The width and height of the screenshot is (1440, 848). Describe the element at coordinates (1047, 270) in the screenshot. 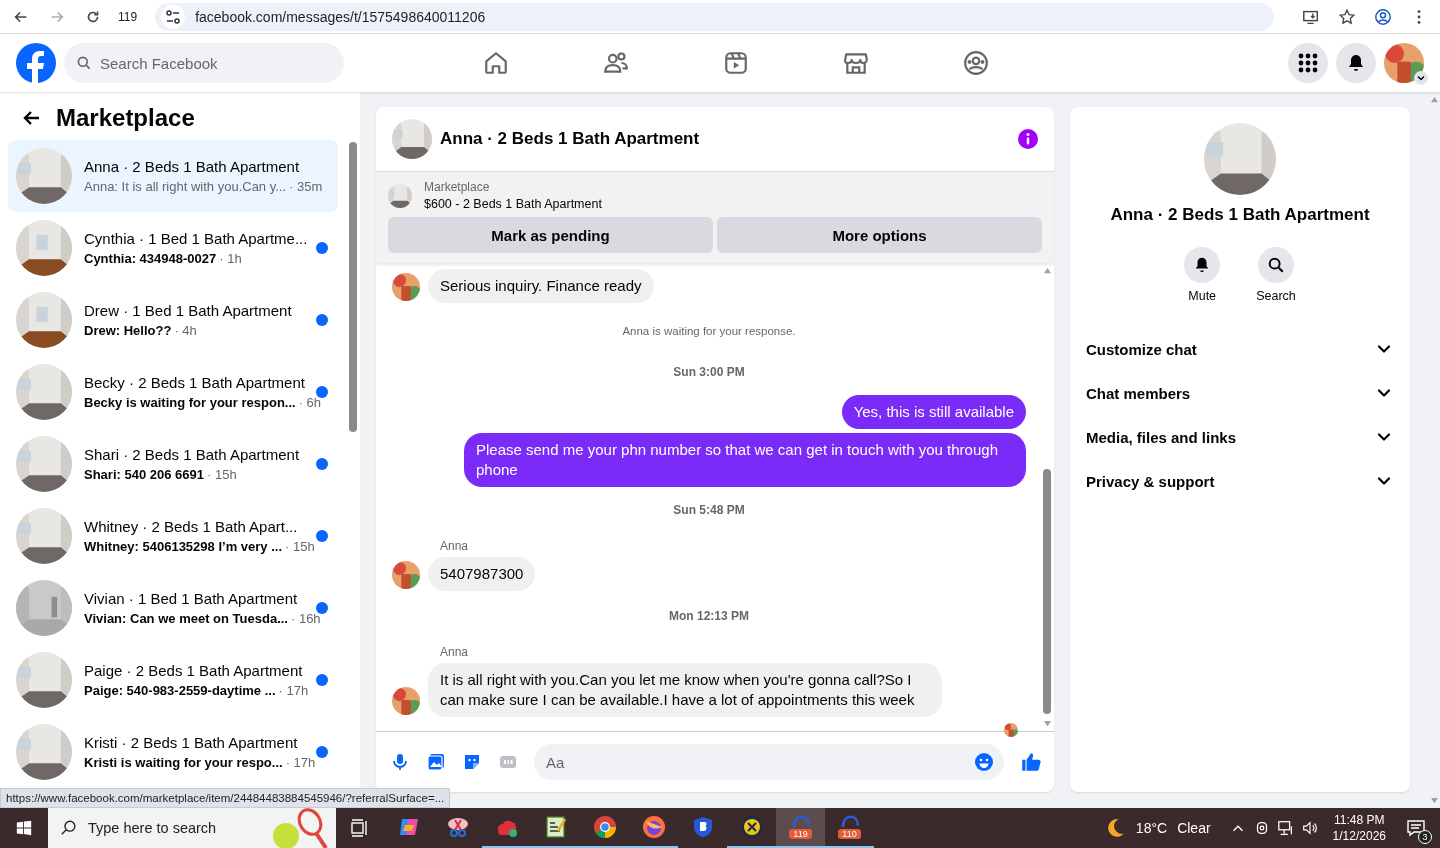

I see `scroll-up-icon` at that location.